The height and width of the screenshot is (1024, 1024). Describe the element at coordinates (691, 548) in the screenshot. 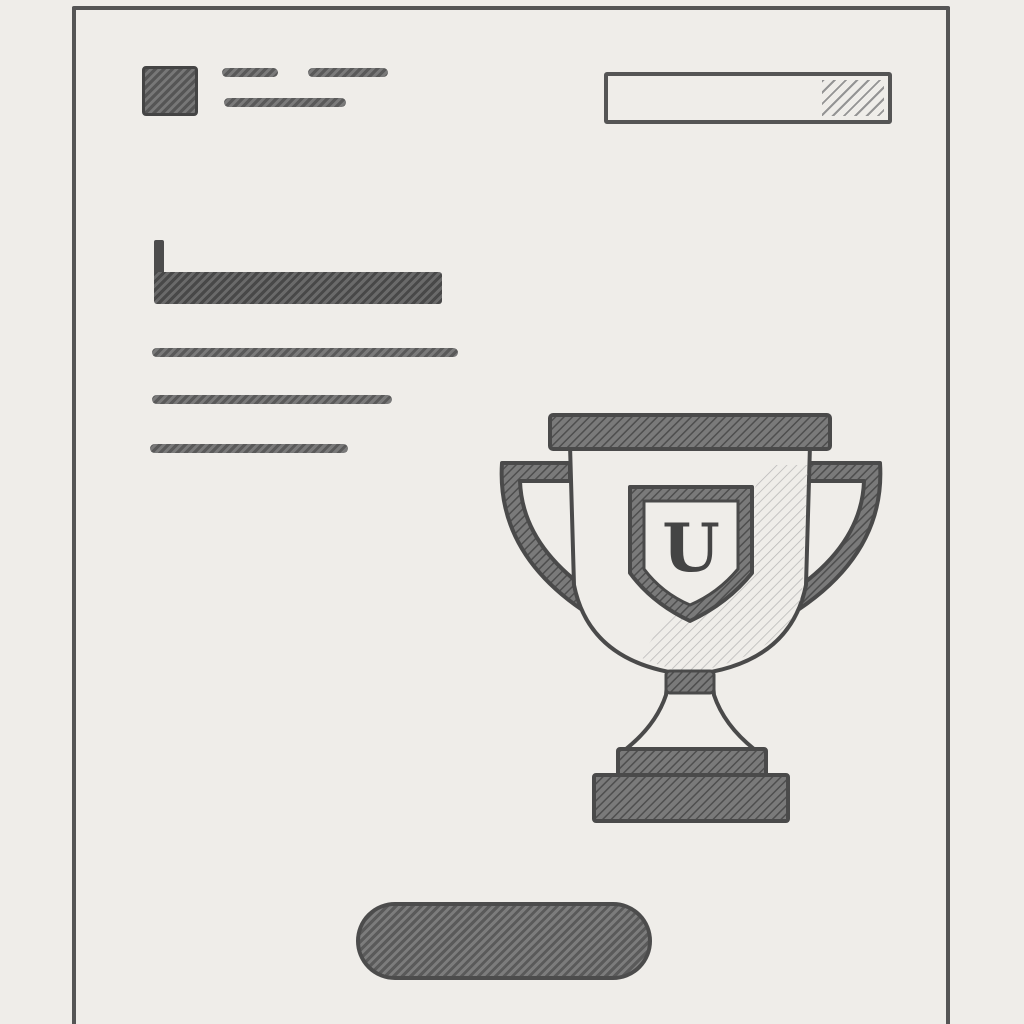

I see `trophy-emblem-letter: U` at that location.